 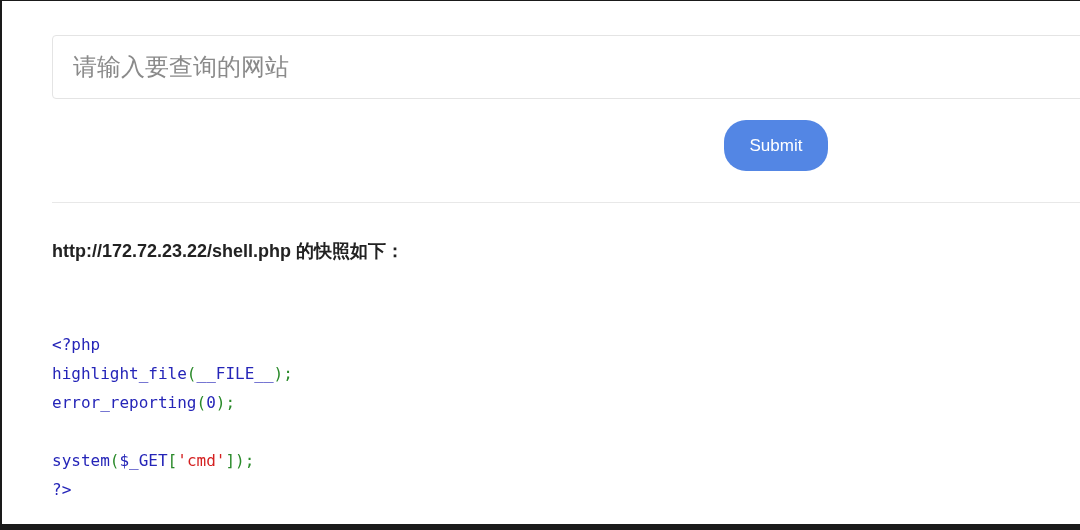 What do you see at coordinates (144, 403) in the screenshot?
I see `code-line: error_reporting(0);` at bounding box center [144, 403].